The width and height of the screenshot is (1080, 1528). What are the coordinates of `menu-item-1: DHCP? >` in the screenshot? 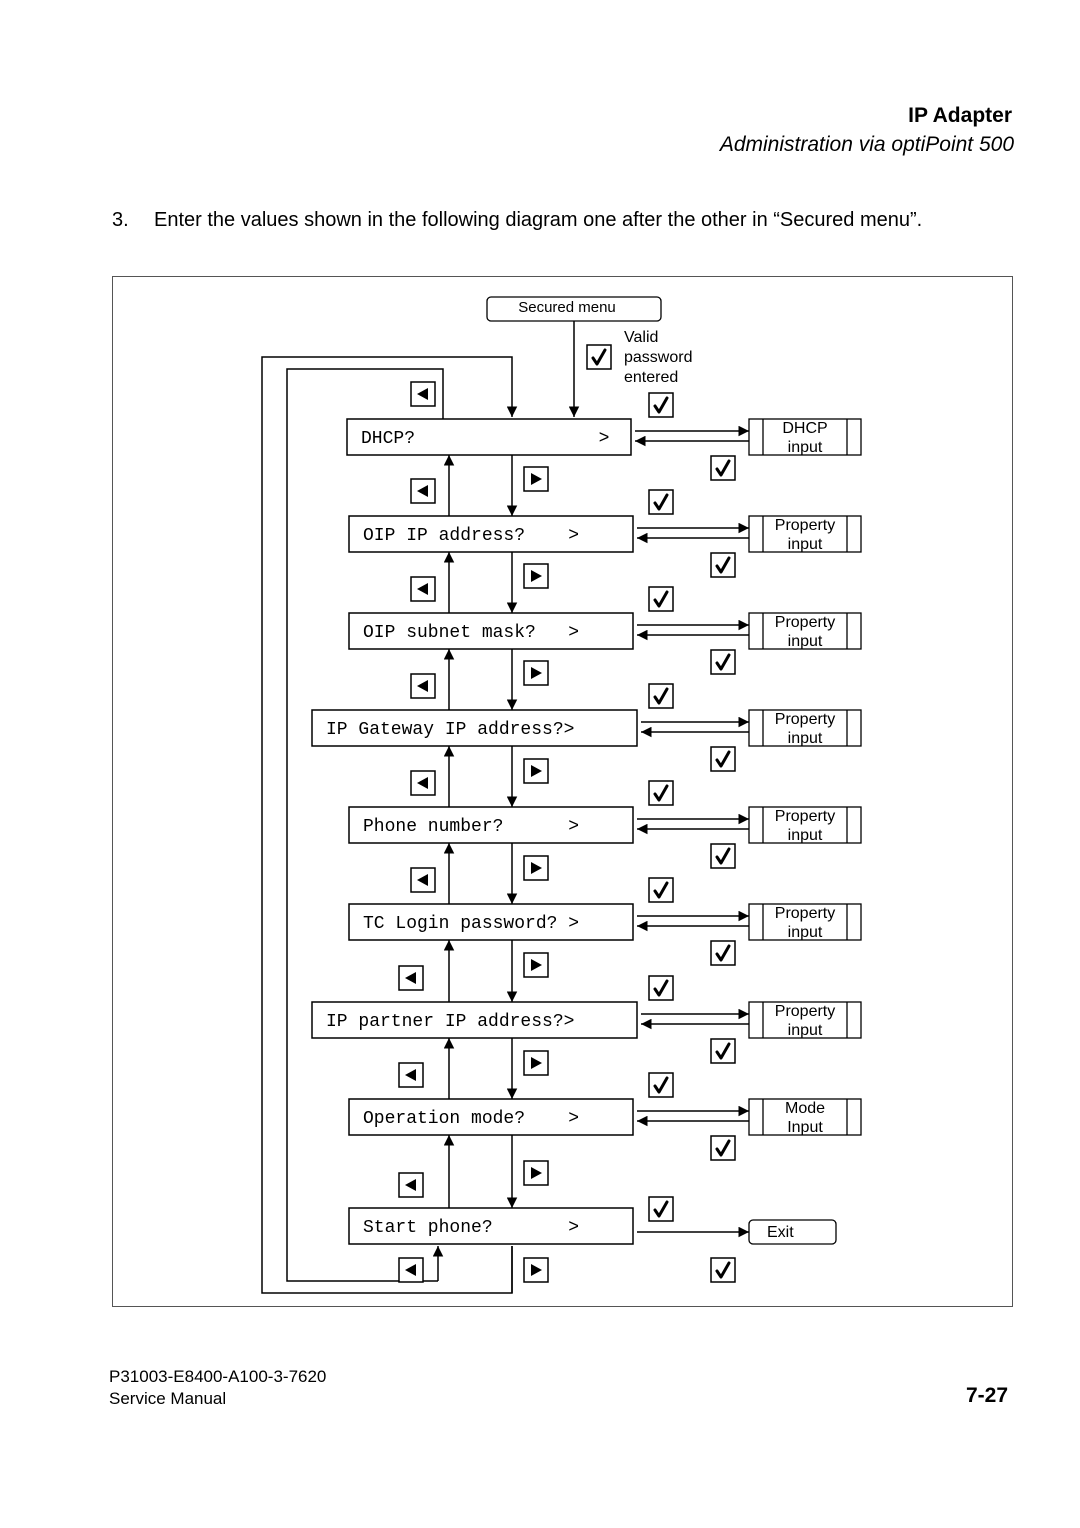 It's located at (489, 437).